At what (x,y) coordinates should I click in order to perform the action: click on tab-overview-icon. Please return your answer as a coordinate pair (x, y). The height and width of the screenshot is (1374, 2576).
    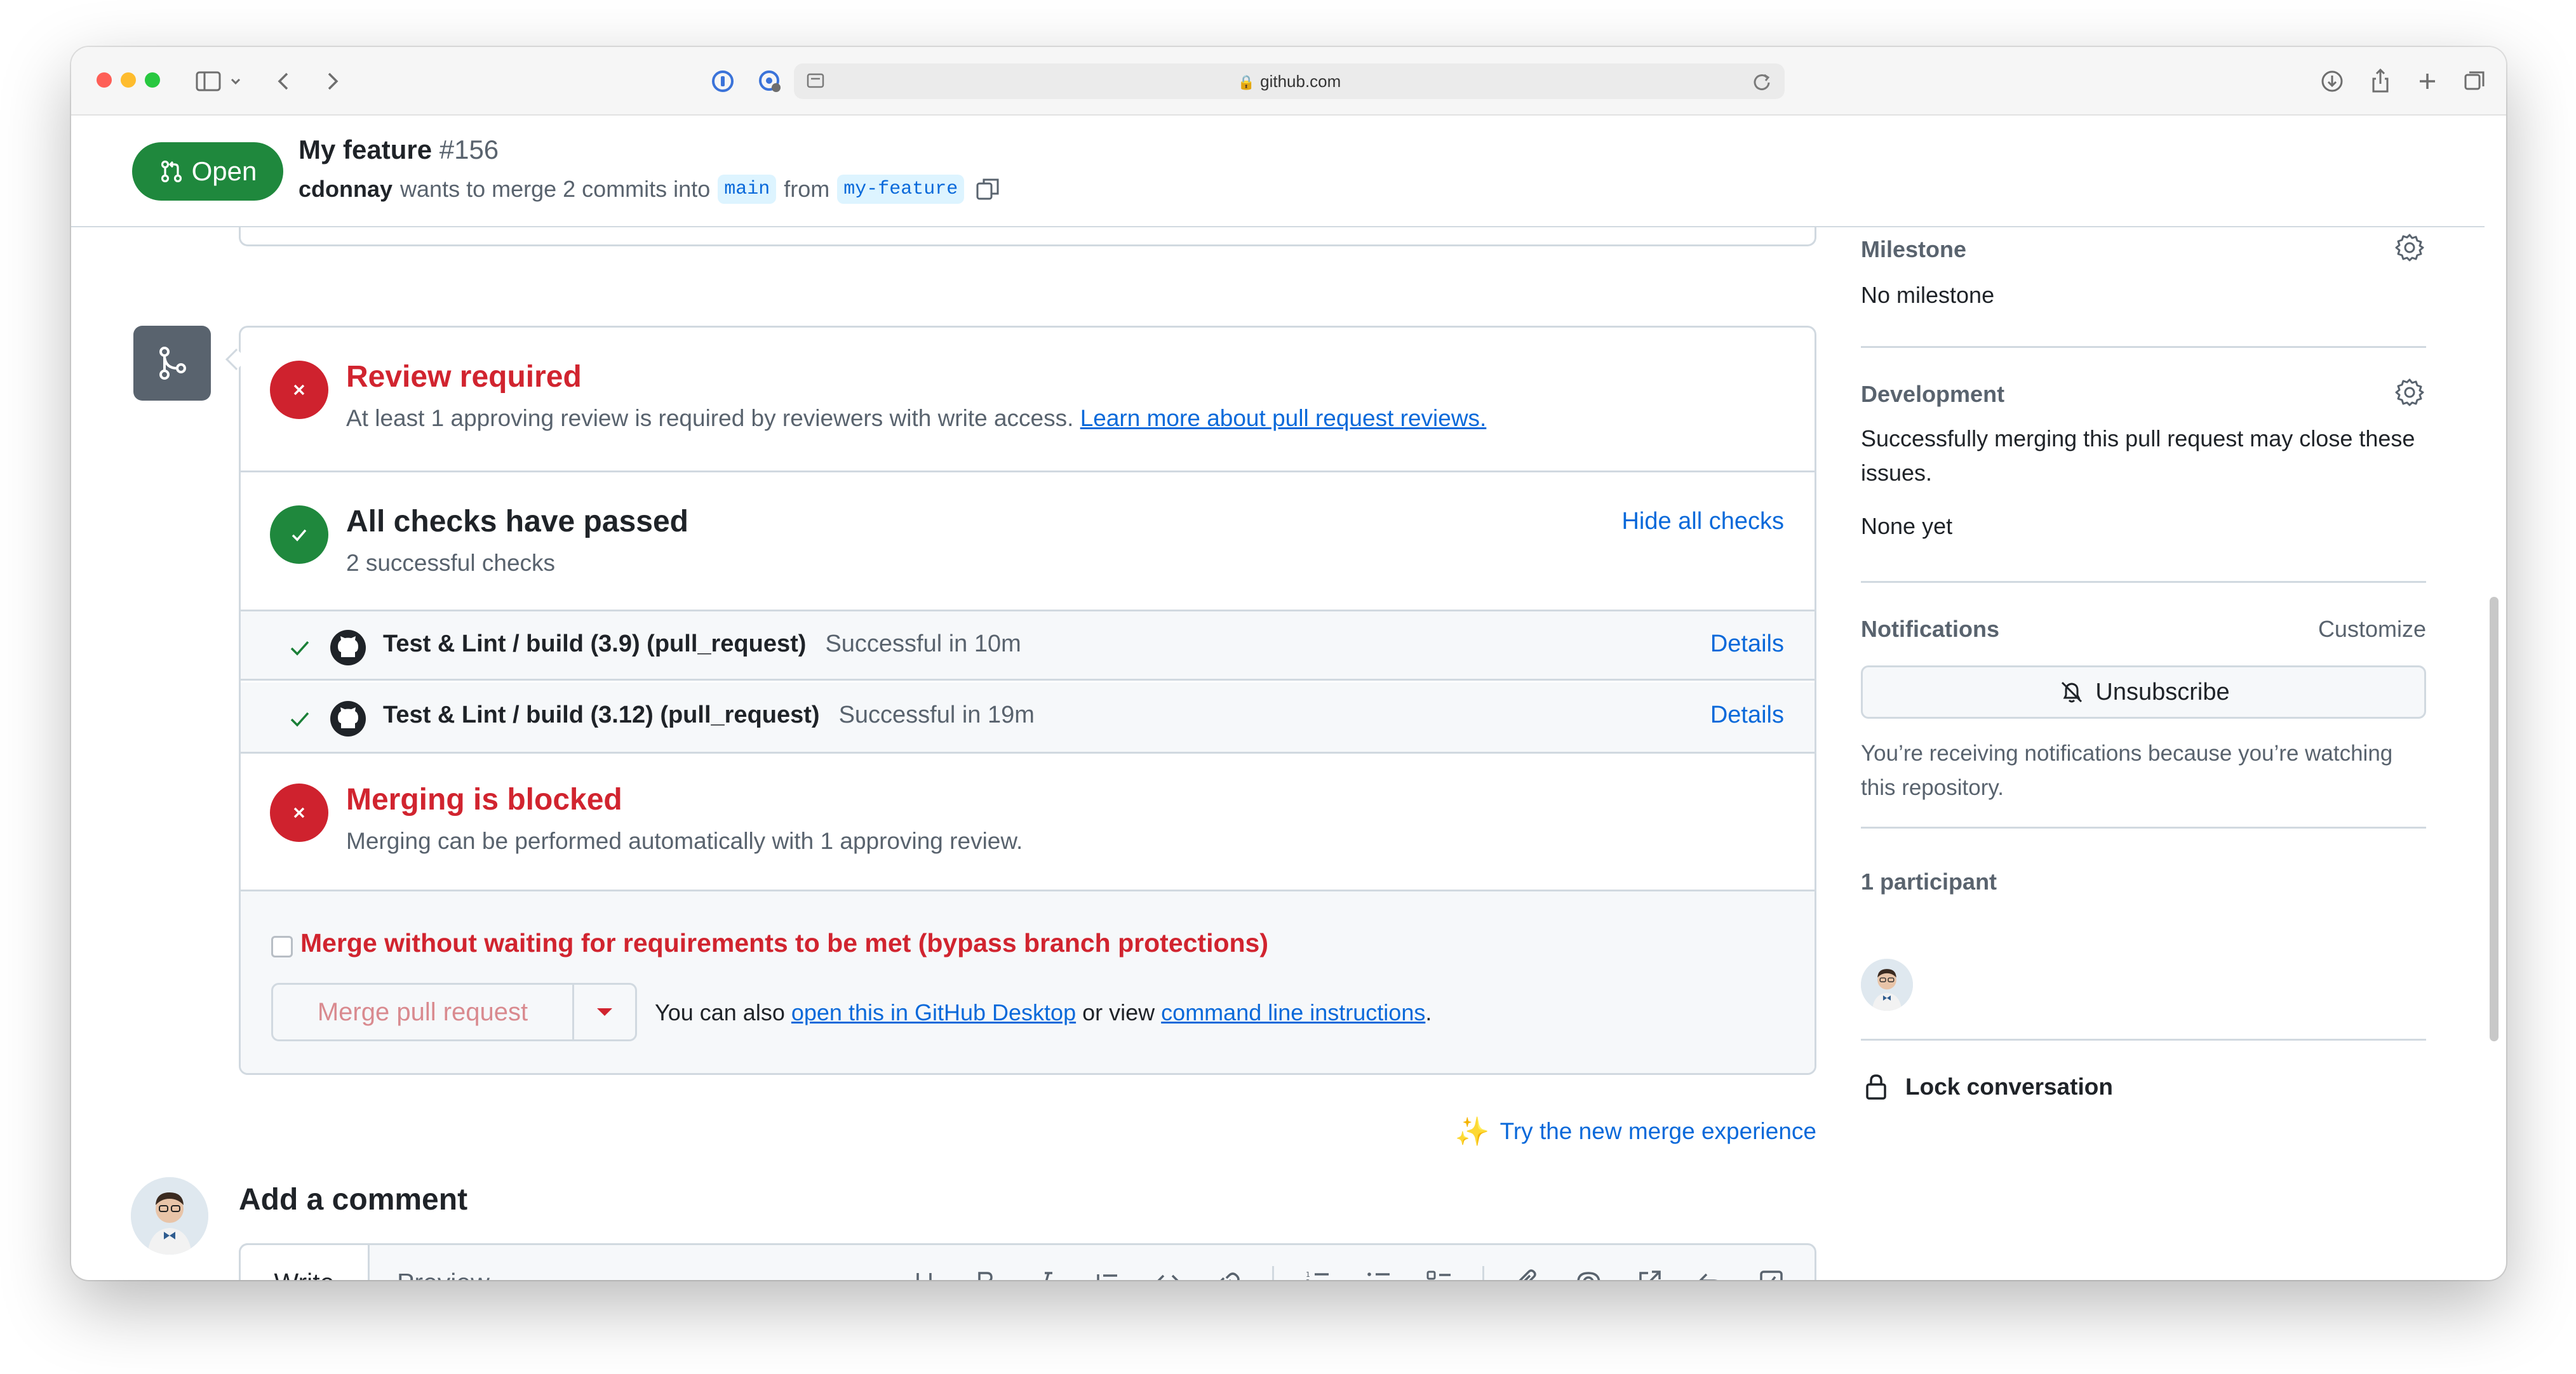
    Looking at the image, I should click on (2474, 81).